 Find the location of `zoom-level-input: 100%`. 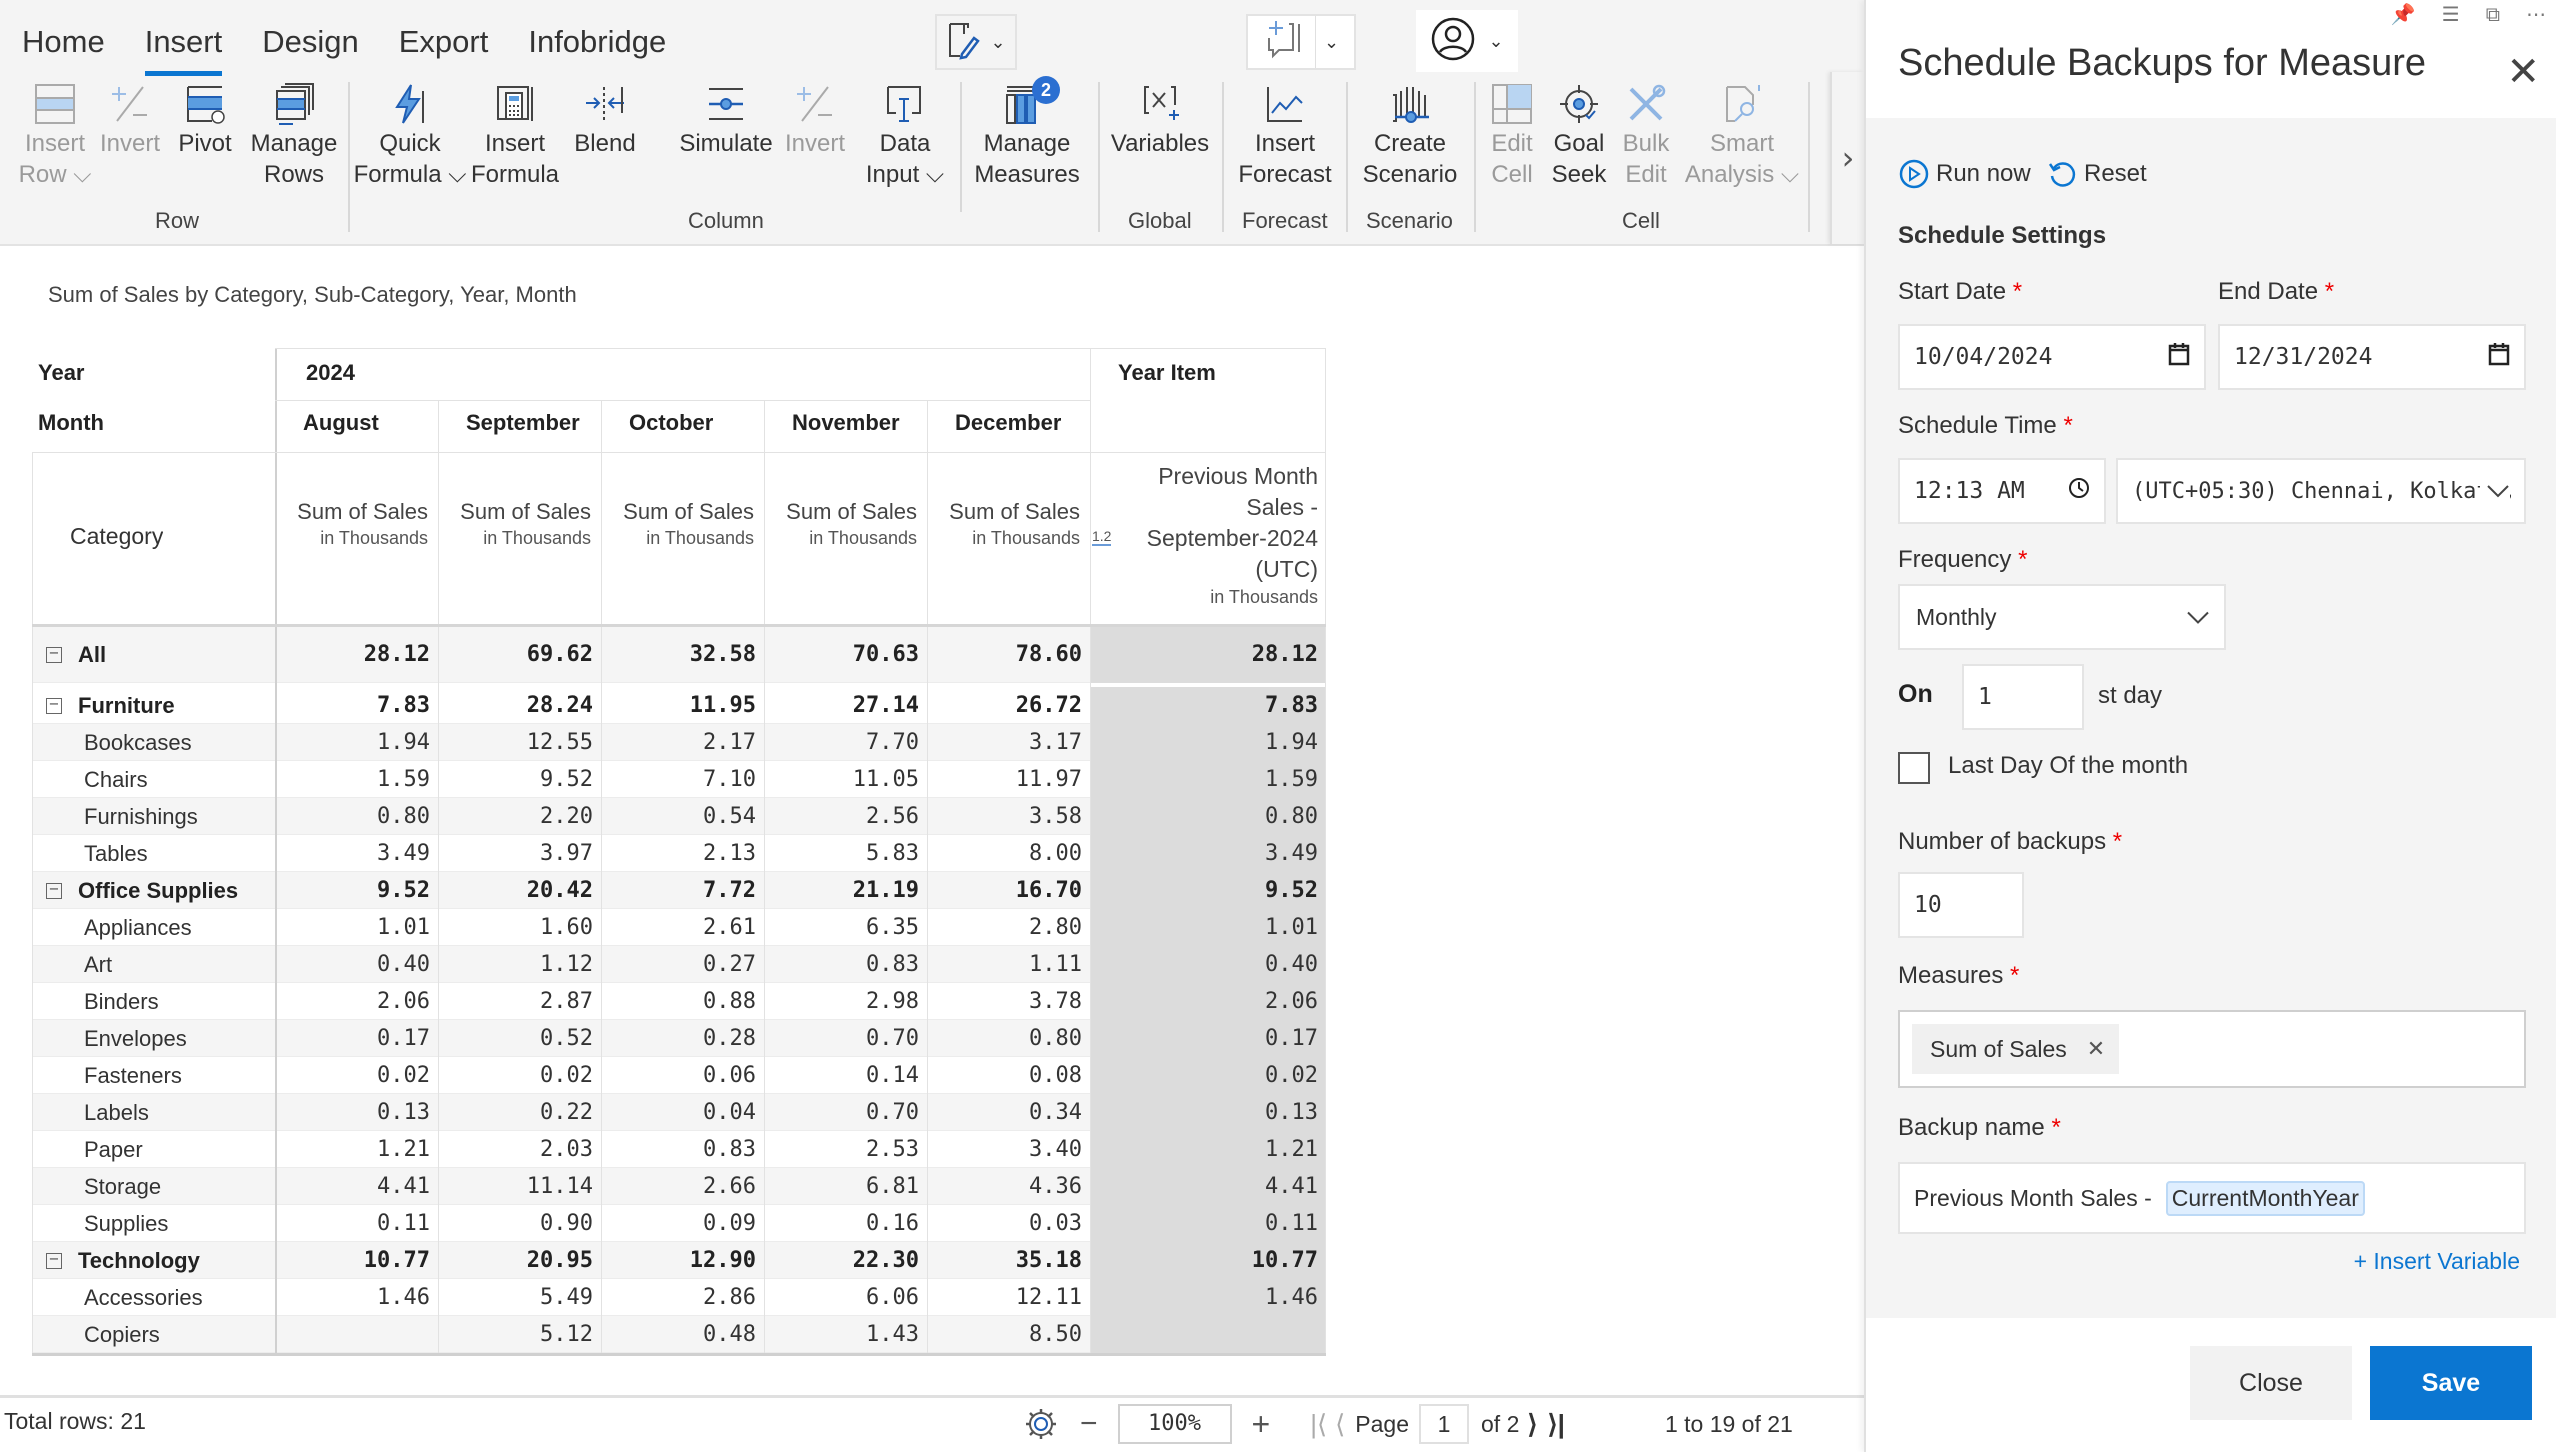

zoom-level-input: 100% is located at coordinates (1174, 1424).